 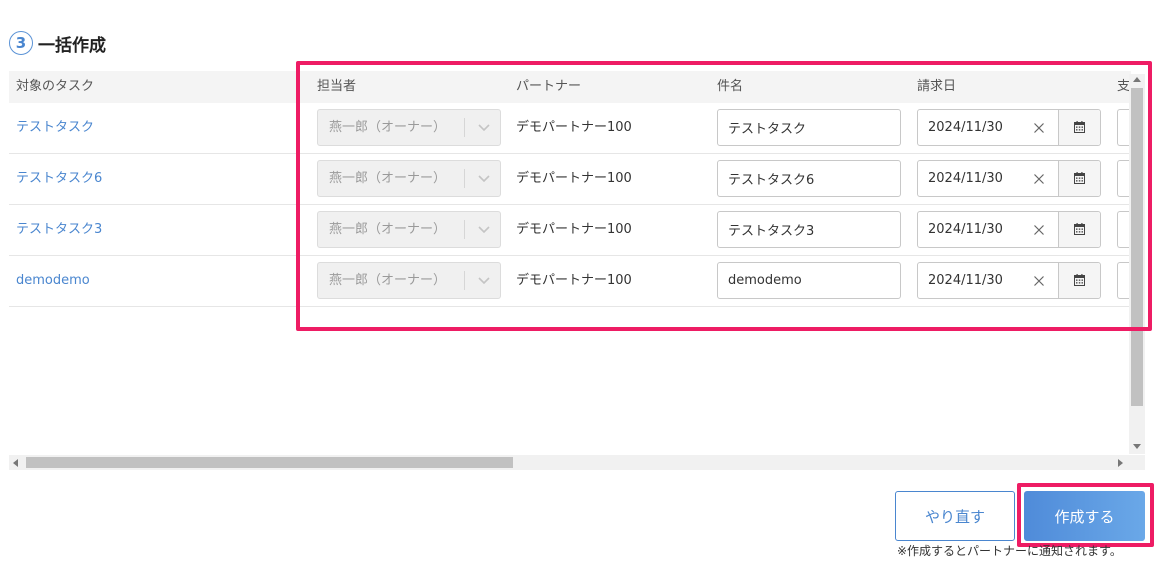 I want to click on header-assignee: 担当者, so click(x=337, y=86).